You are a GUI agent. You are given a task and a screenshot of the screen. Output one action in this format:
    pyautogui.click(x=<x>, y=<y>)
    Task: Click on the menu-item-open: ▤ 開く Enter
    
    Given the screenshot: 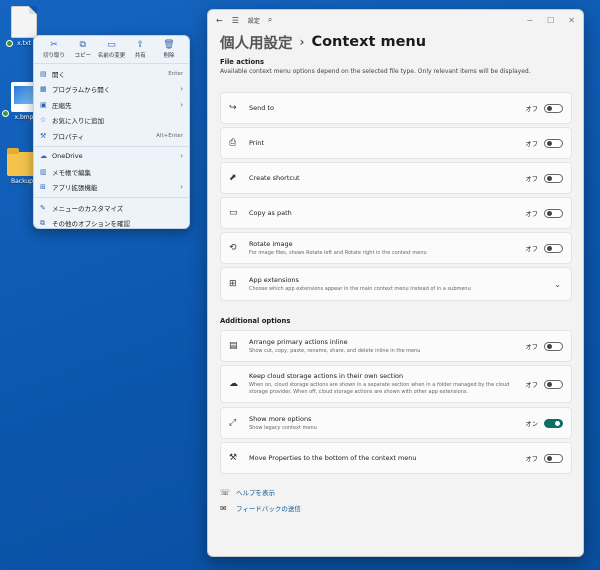 What is the action you would take?
    pyautogui.click(x=111, y=74)
    